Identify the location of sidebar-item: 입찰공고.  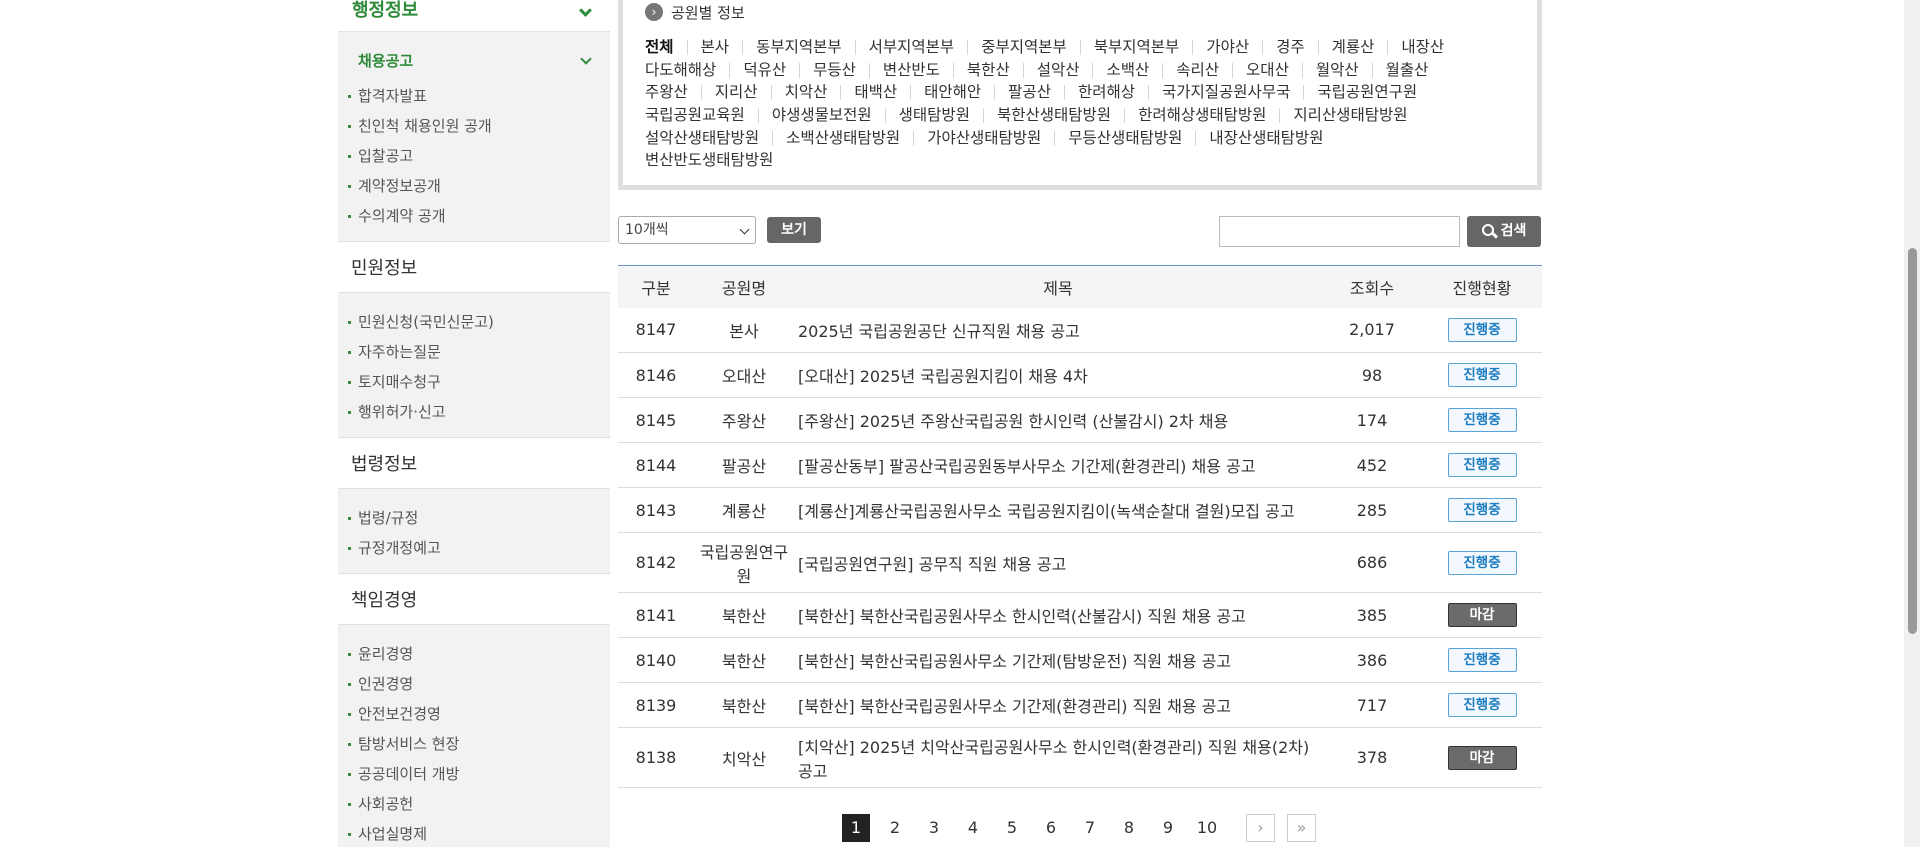
(474, 156).